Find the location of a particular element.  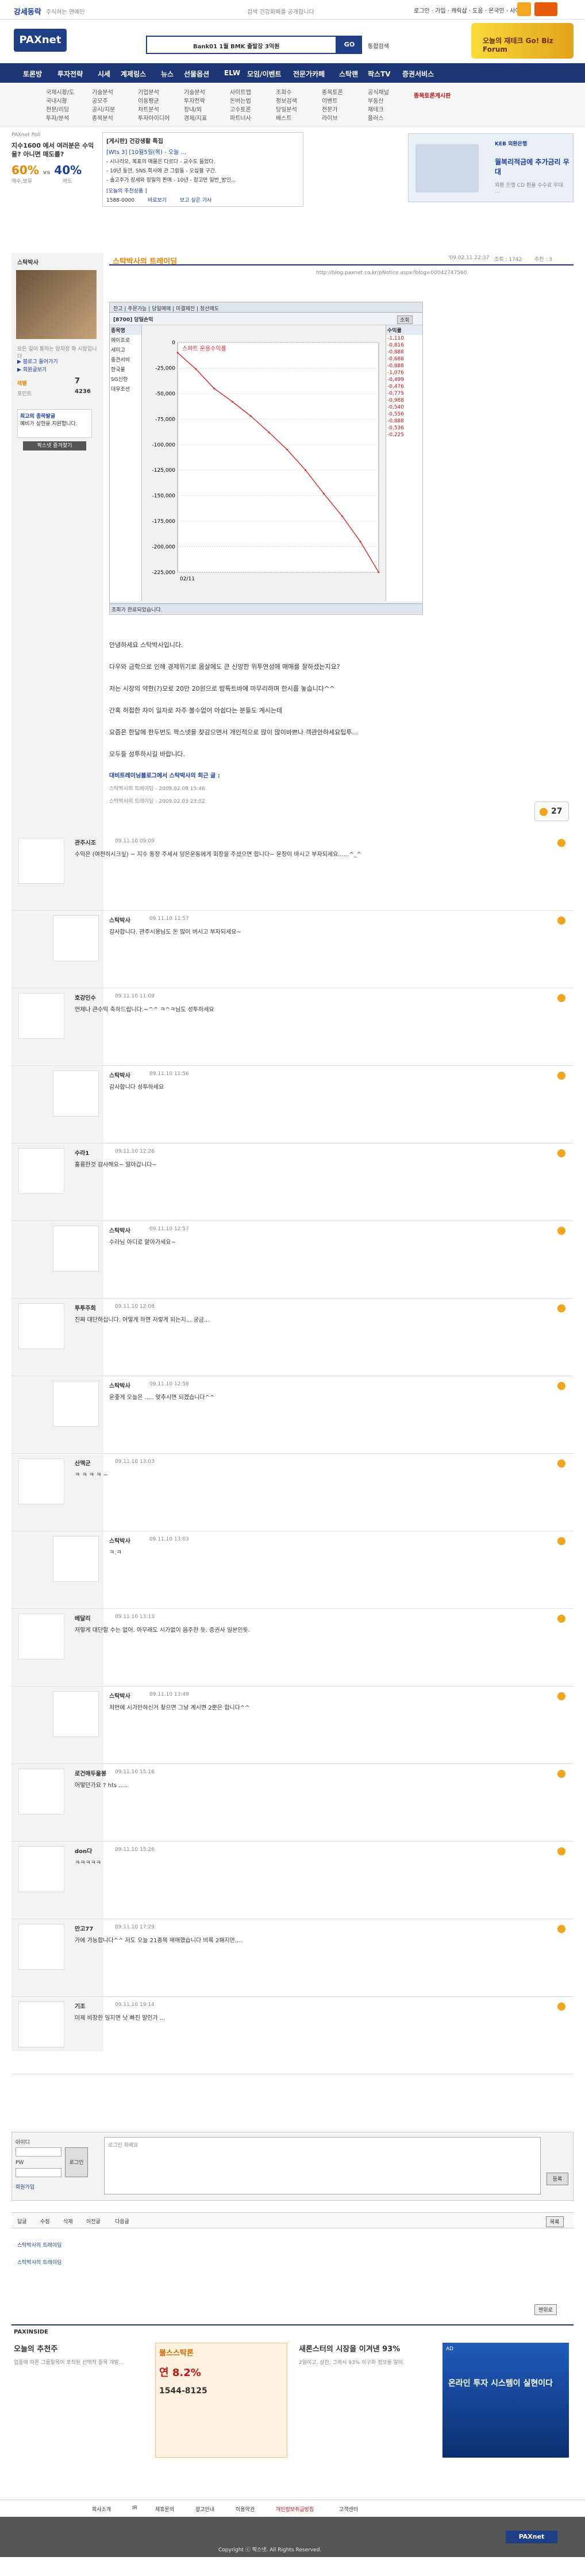

signup-link: 회원가입 is located at coordinates (25, 2186).